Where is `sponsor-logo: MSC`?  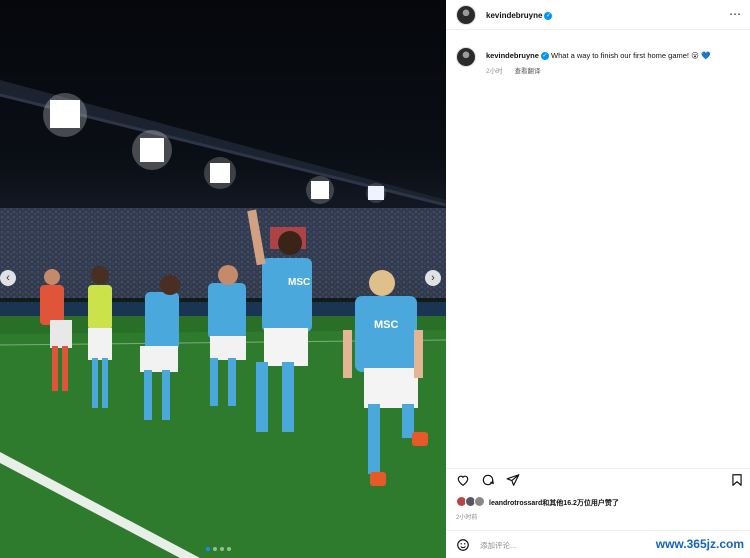
sponsor-logo: MSC is located at coordinates (299, 282).